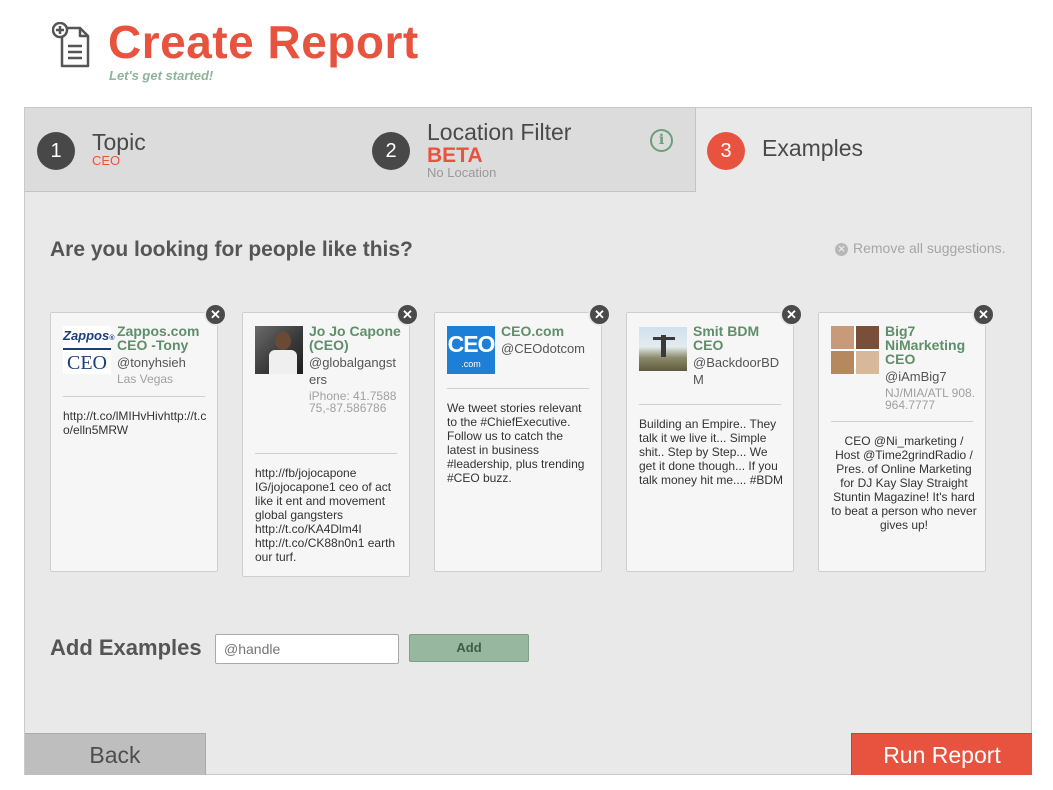  Describe the element at coordinates (126, 647) in the screenshot. I see `add-examples-label: Add Examples` at that location.